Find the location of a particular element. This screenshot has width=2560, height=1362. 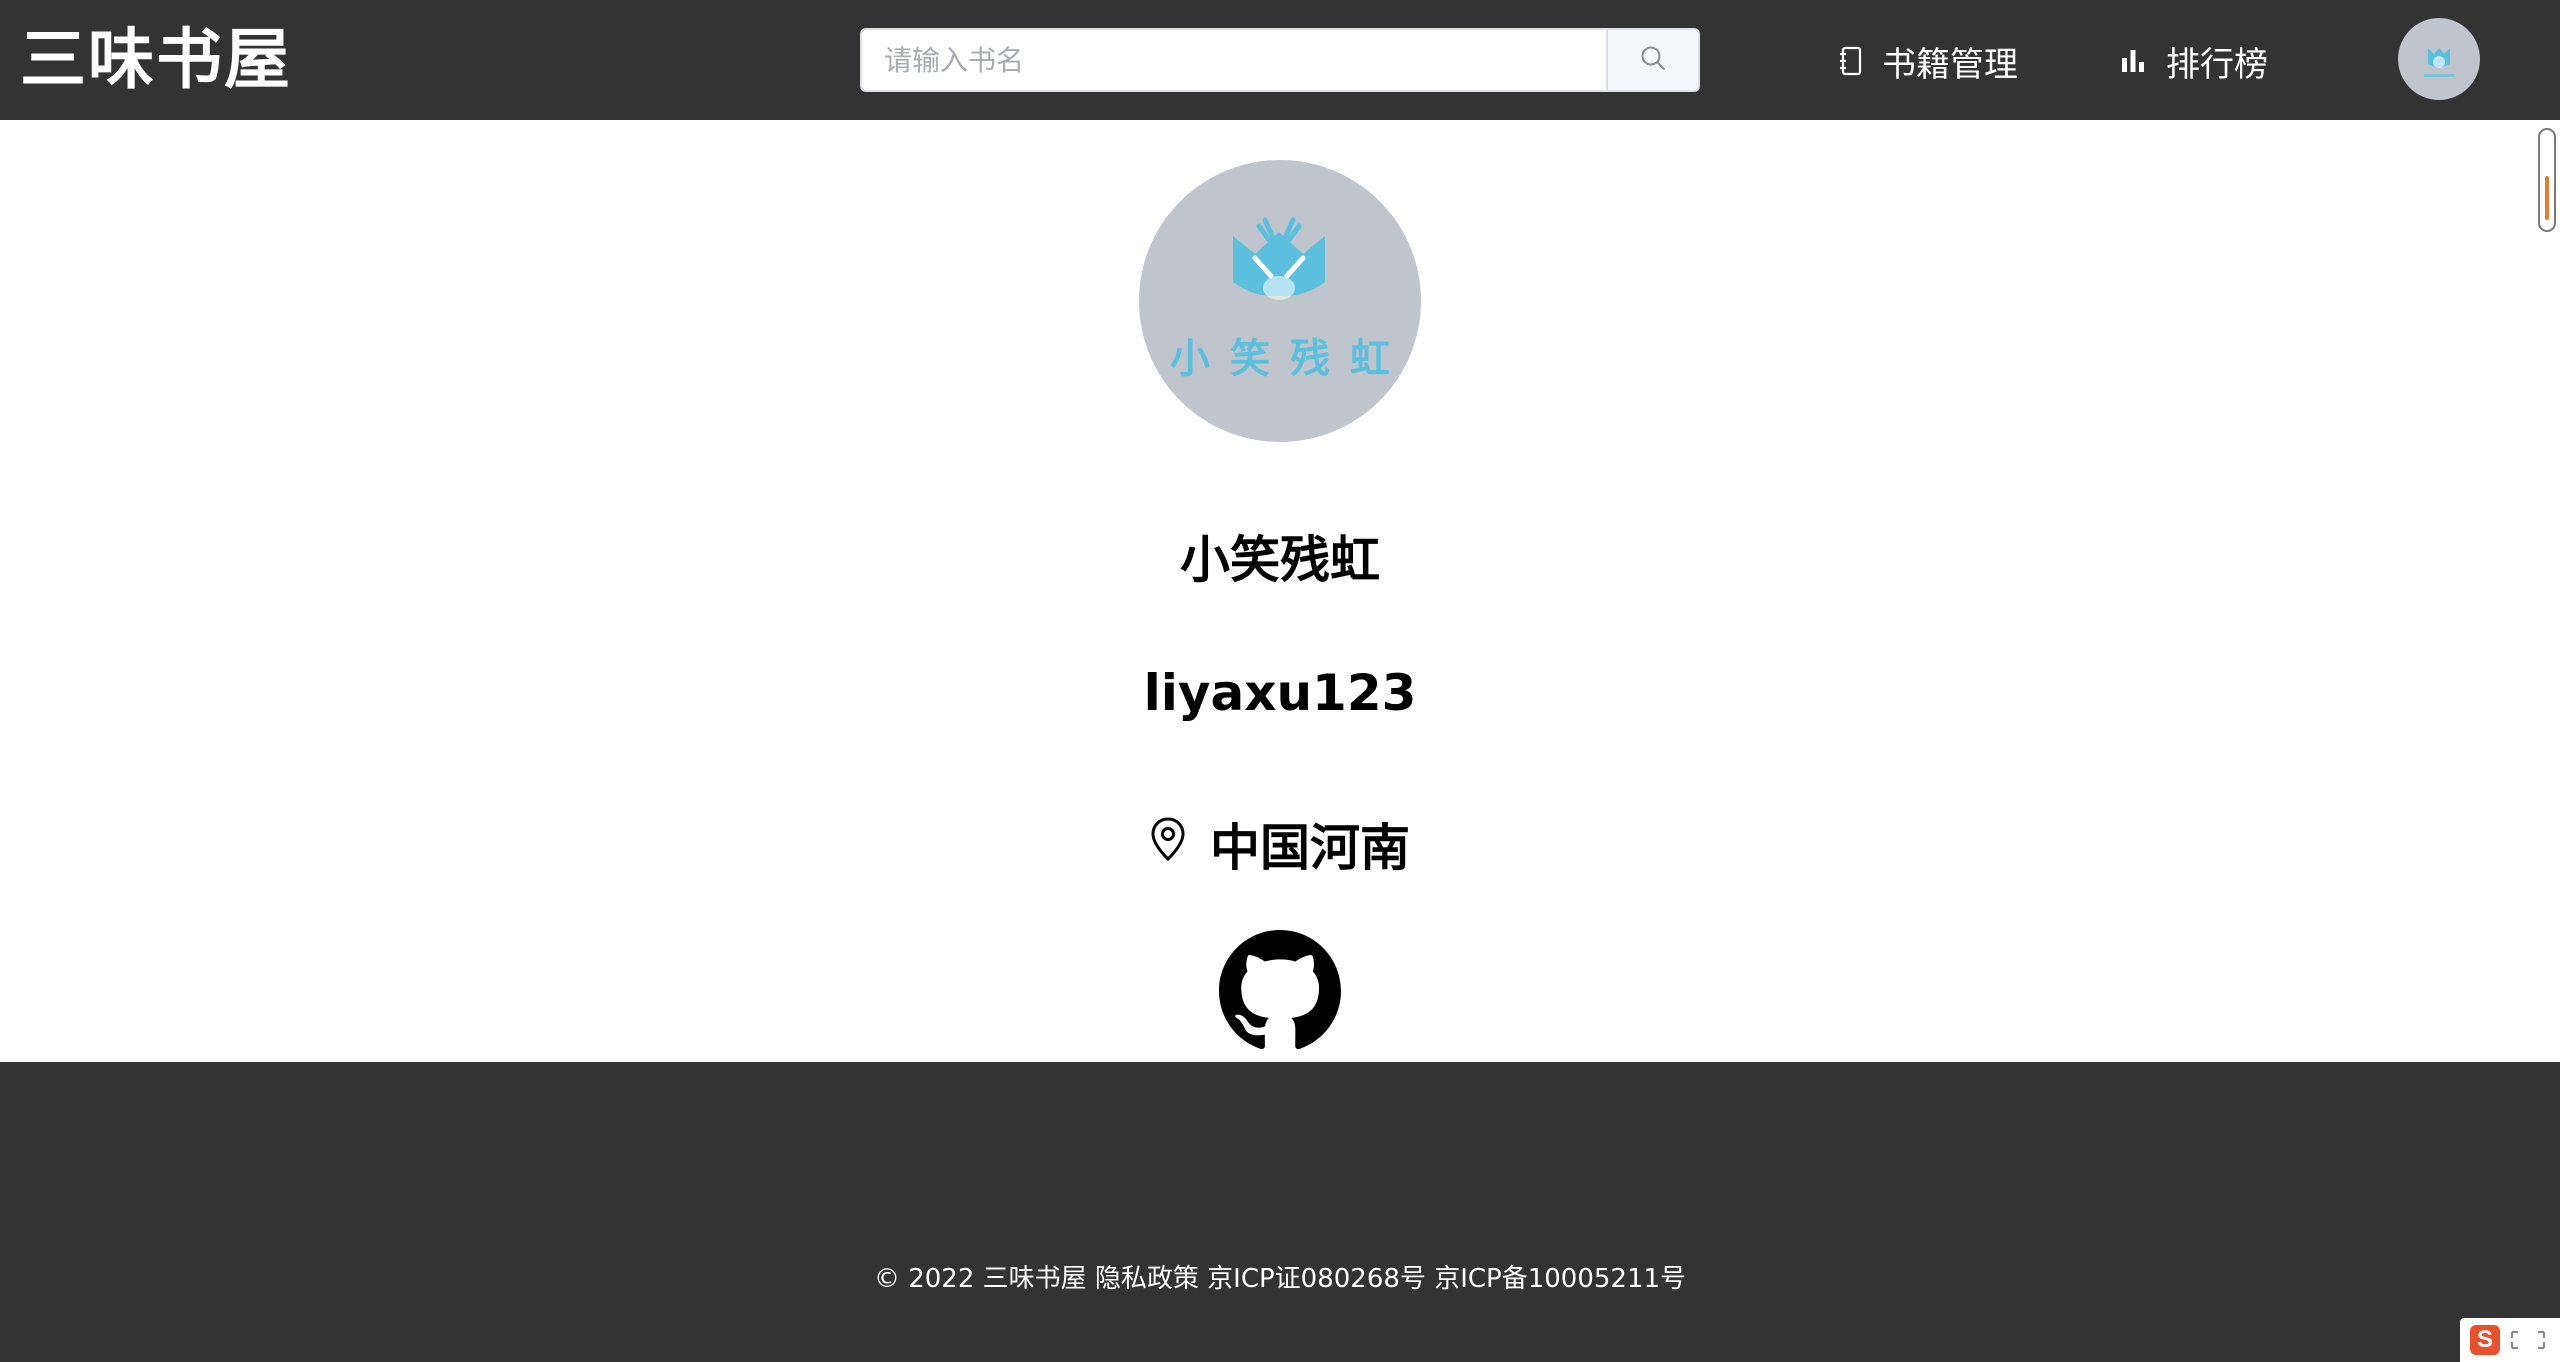

user-avatar is located at coordinates (2439, 59).